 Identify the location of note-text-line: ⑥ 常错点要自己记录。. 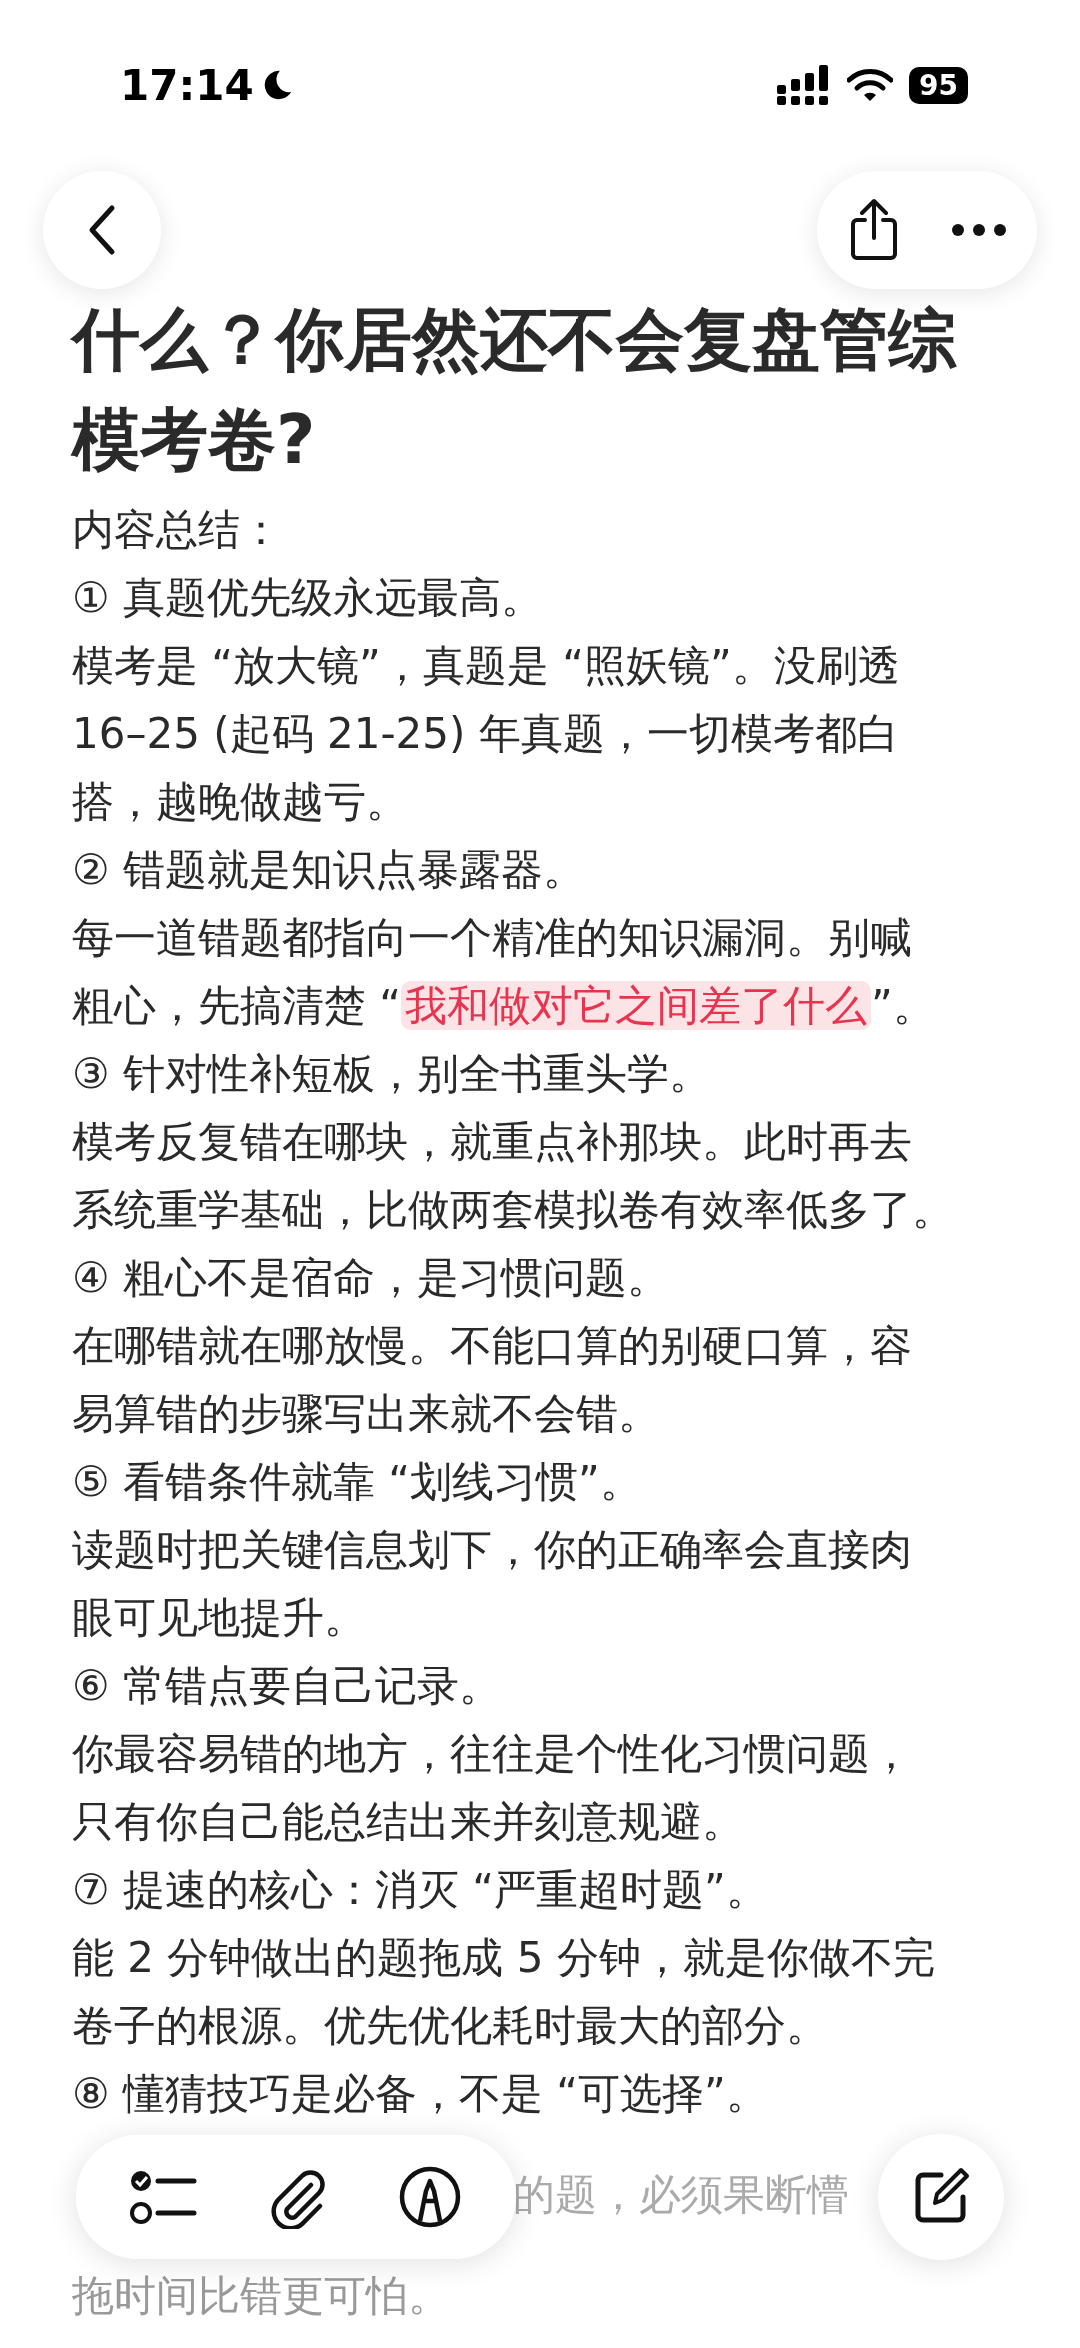
(286, 1686).